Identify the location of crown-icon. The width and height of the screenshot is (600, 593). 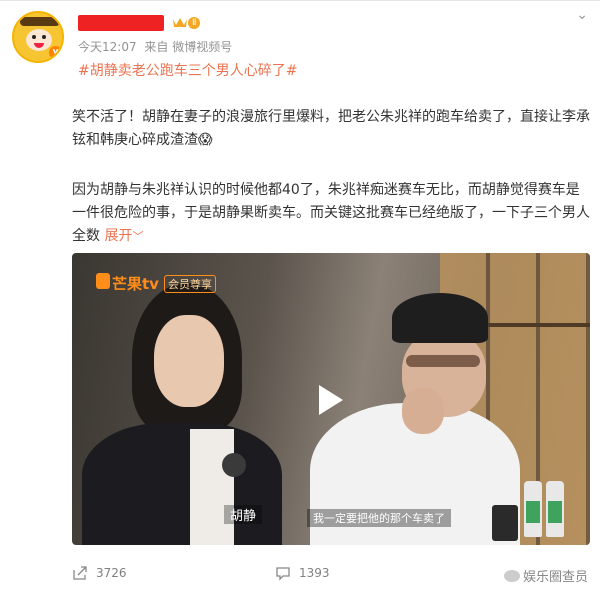
(180, 22).